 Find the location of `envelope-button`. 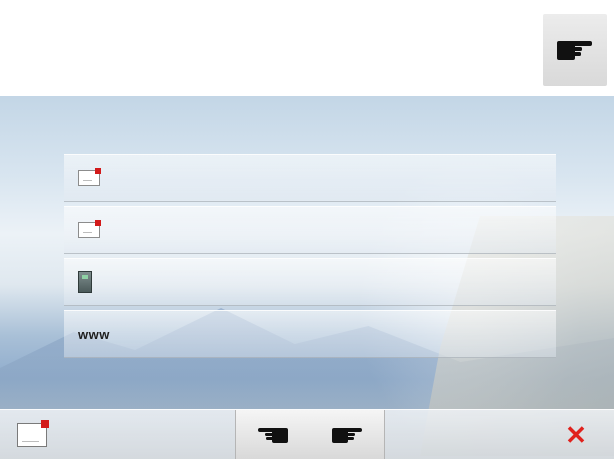

envelope-button is located at coordinates (32, 434).